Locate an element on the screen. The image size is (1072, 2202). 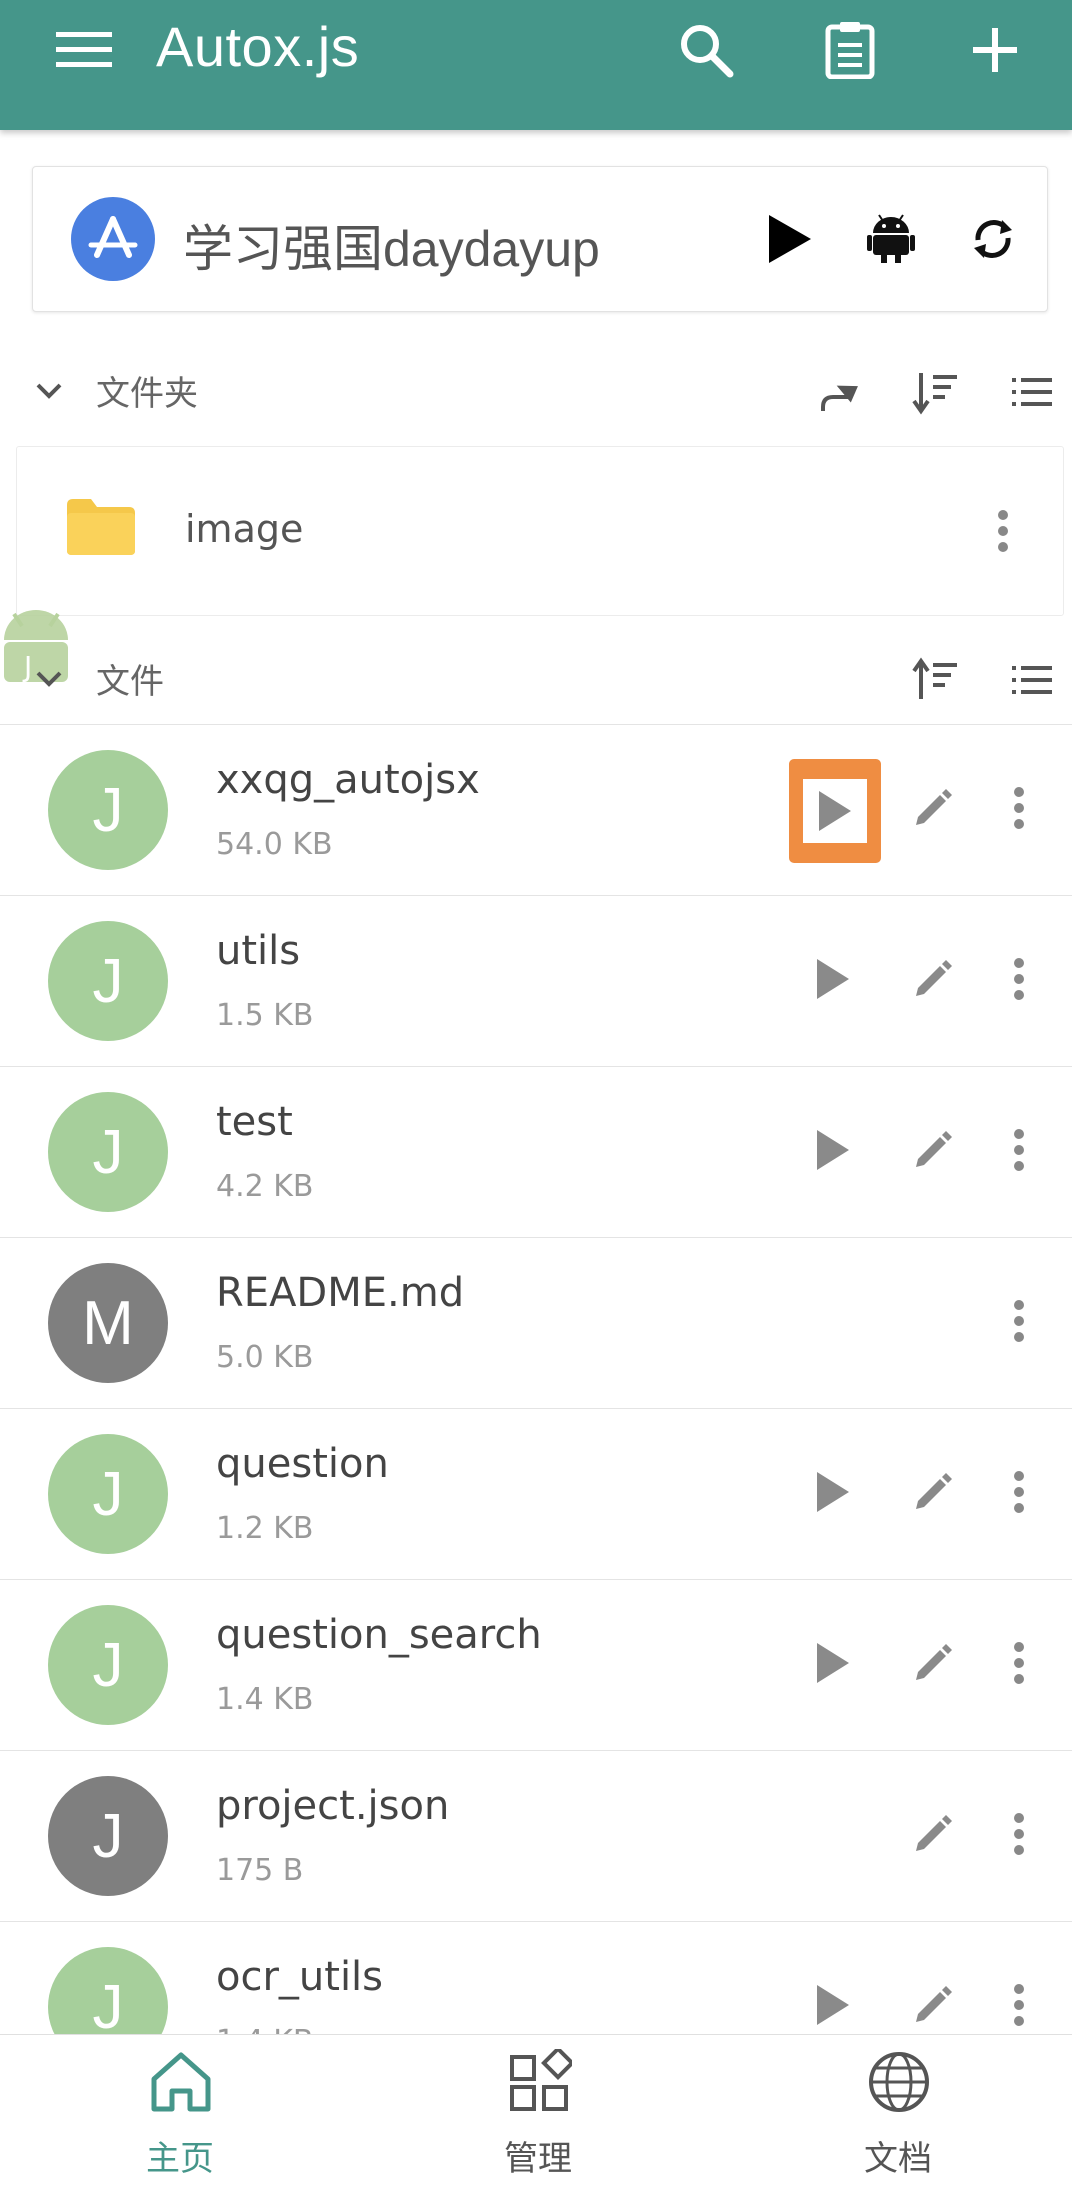
nav-docs: 文档 is located at coordinates (898, 2119).